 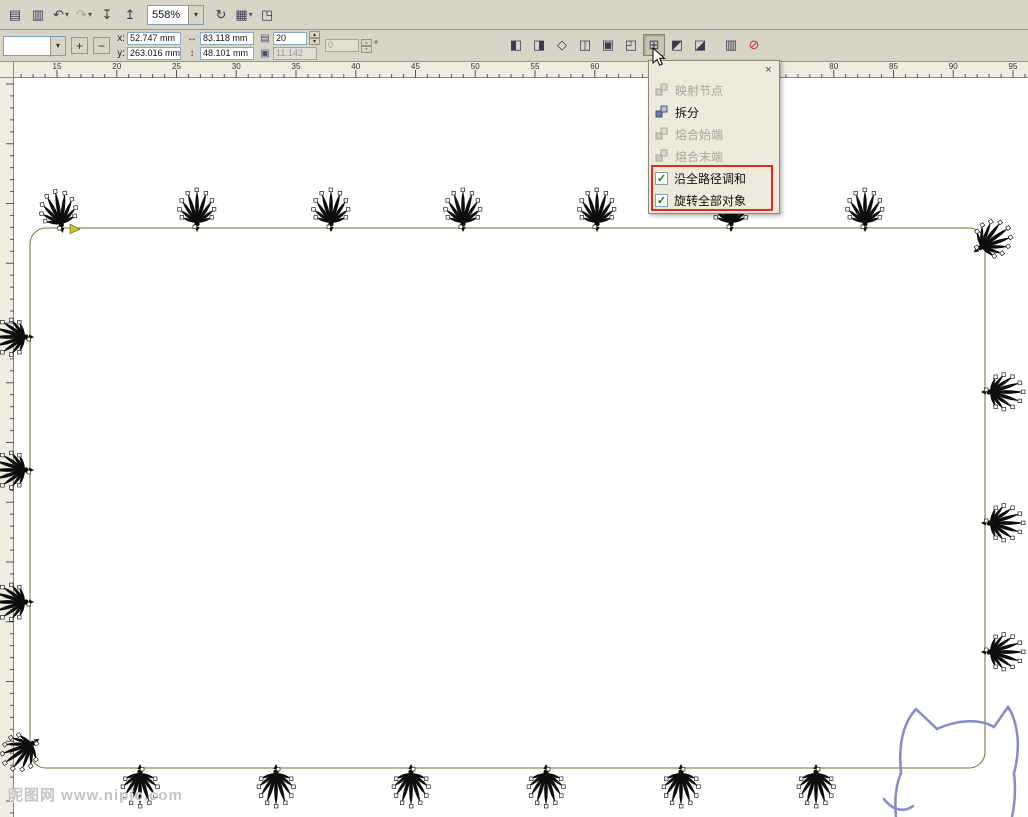 I want to click on steps-spinner: ▴ ▾, so click(x=314, y=38).